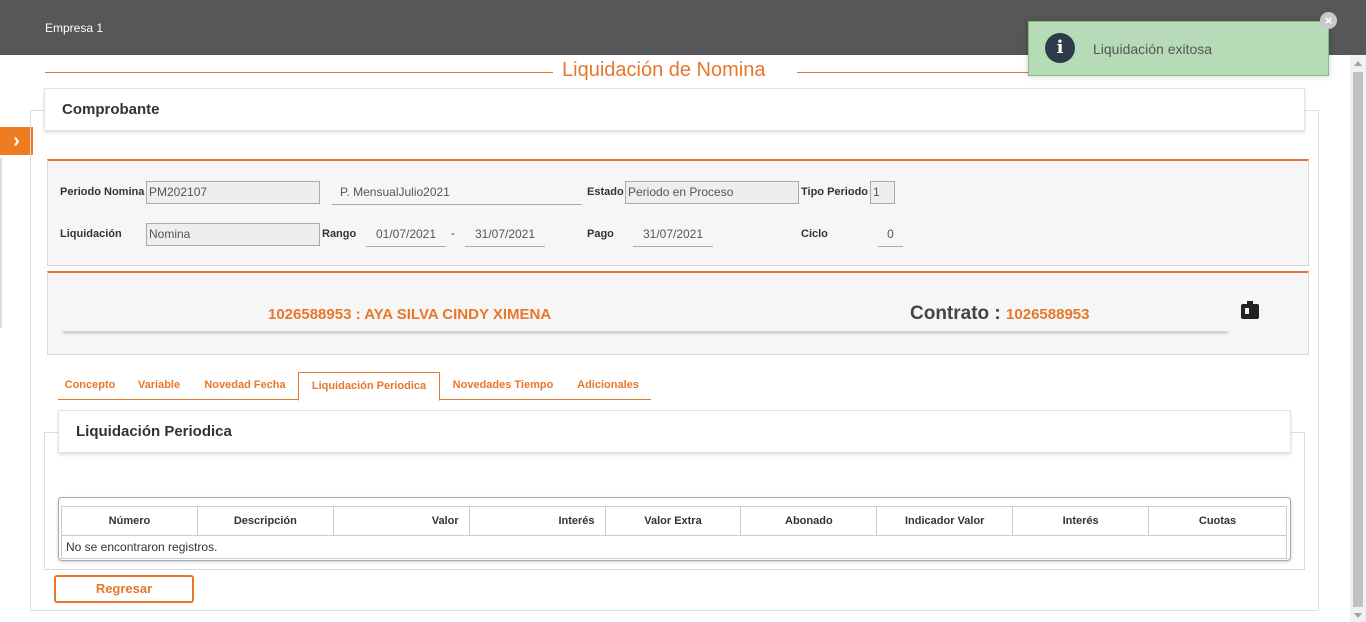  Describe the element at coordinates (608, 386) in the screenshot. I see `tab-adicionales: Adicionales` at that location.